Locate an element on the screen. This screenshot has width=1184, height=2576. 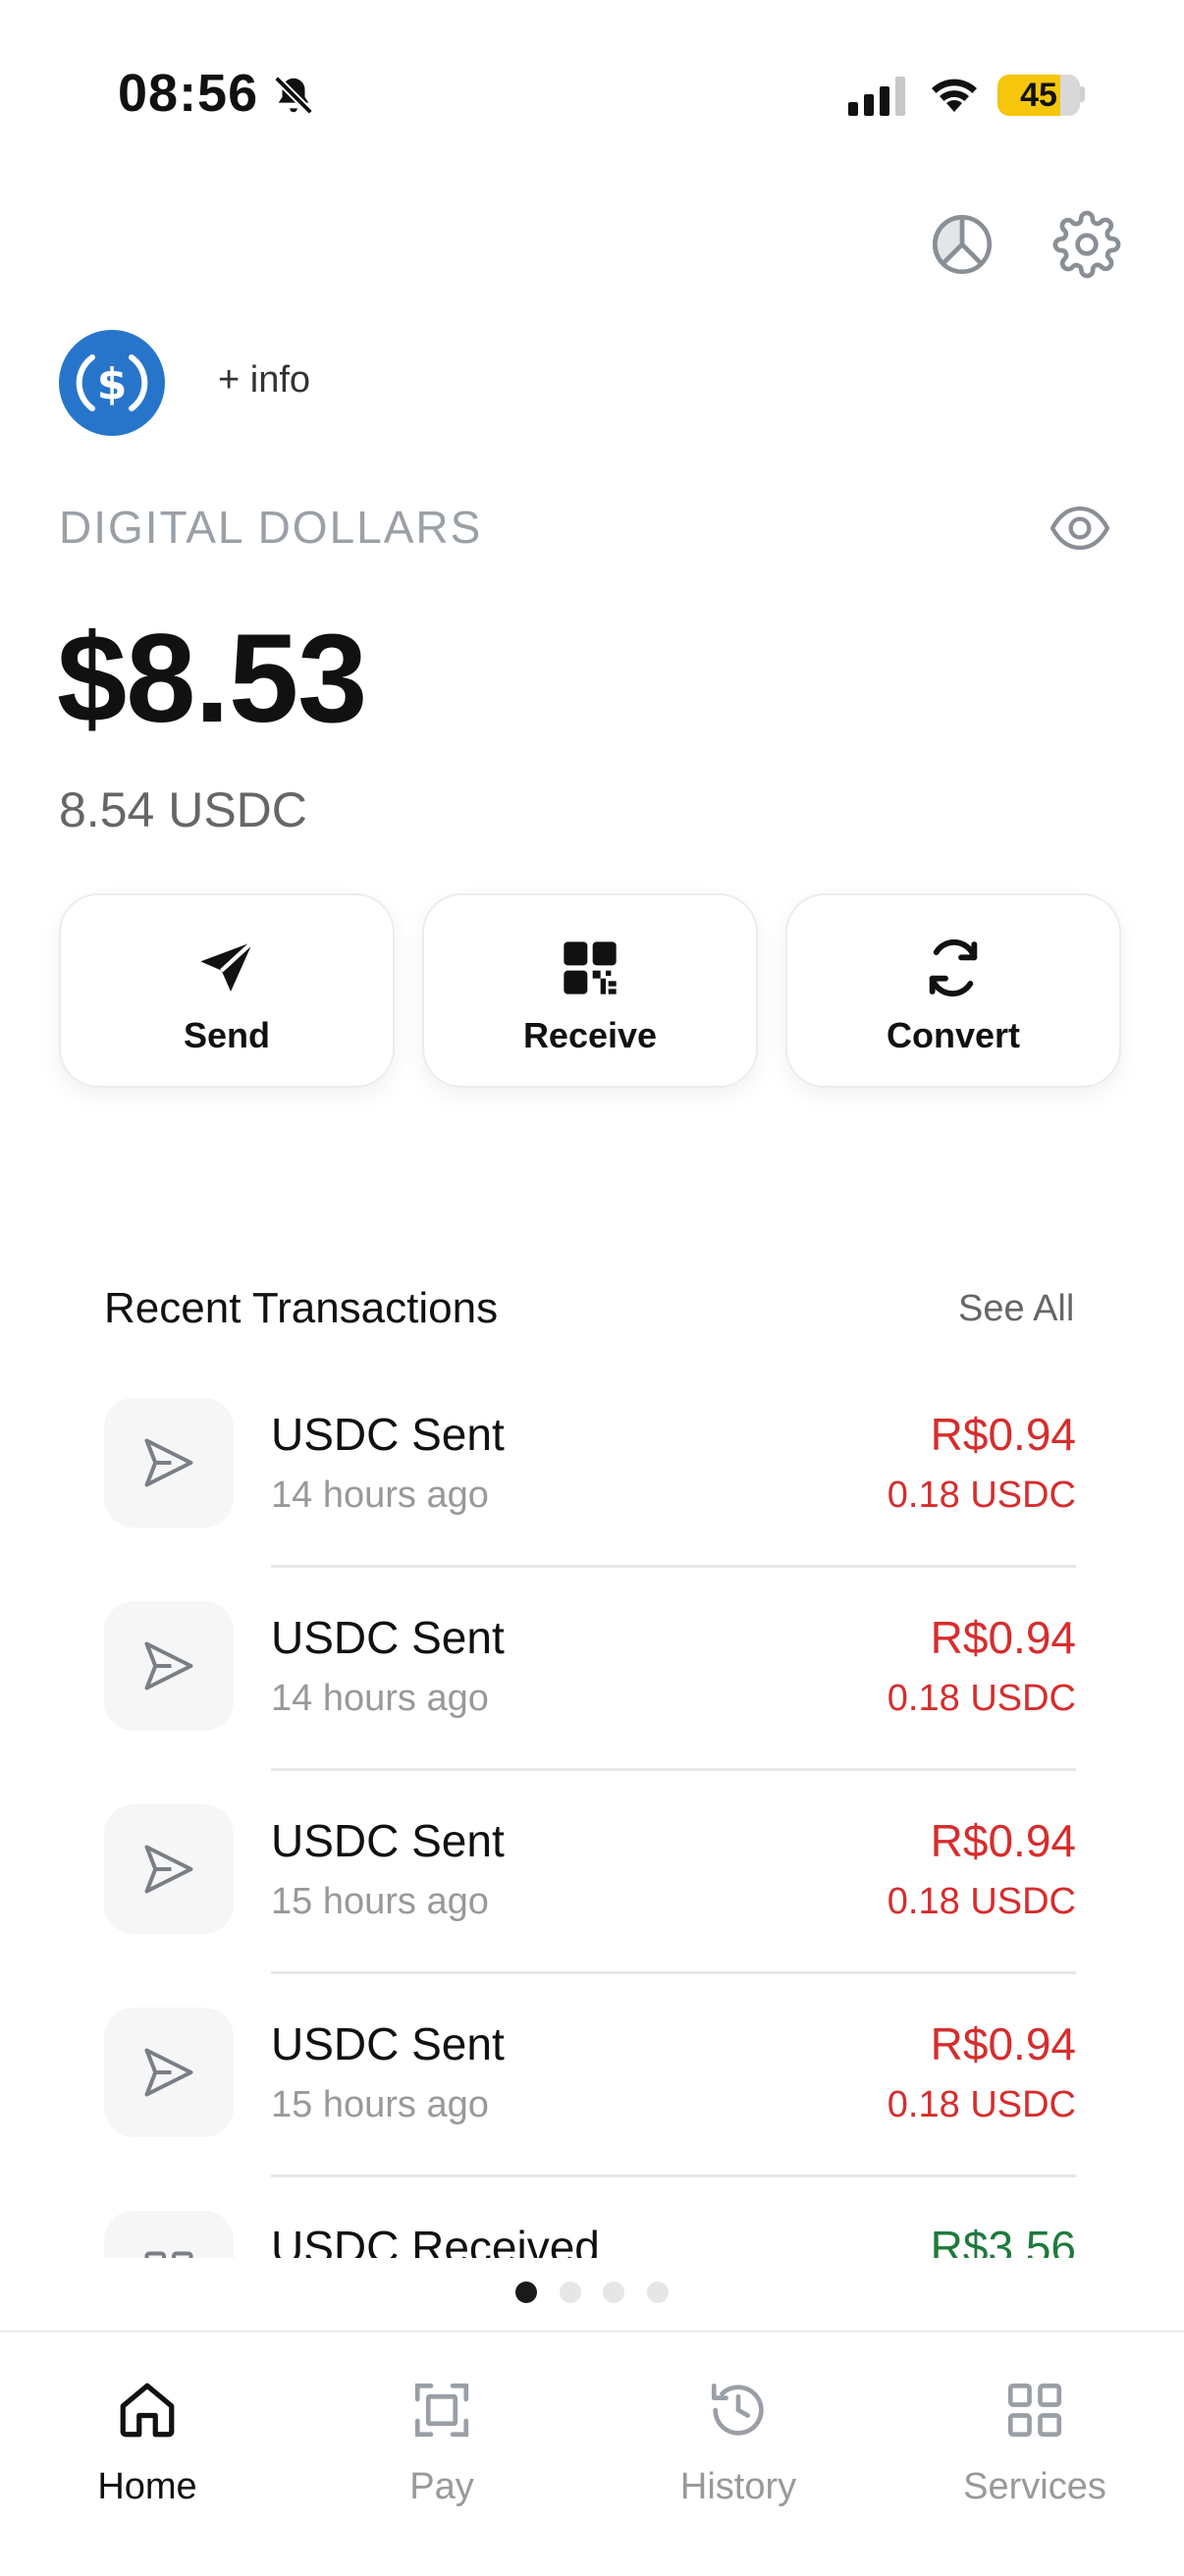
transaction-title: USDC Received is located at coordinates (435, 2240).